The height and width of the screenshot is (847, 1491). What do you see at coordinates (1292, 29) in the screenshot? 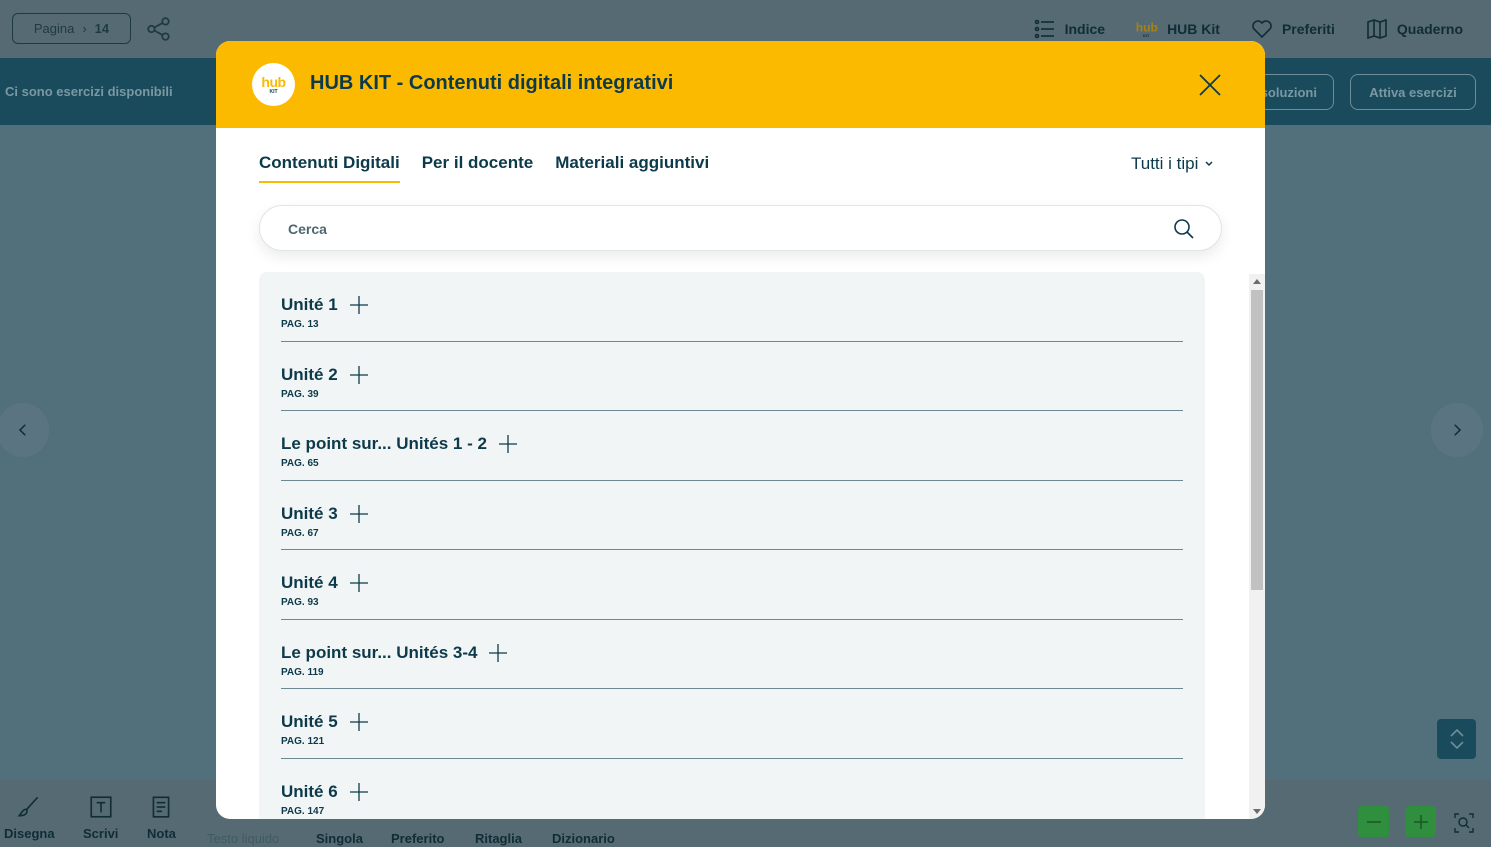
I see `nav-preferiti: Preferiti` at bounding box center [1292, 29].